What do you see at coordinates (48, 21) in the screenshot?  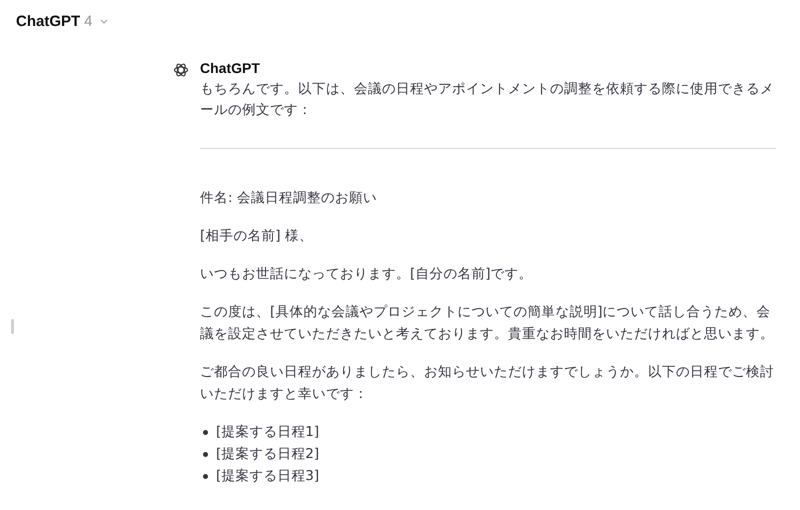 I see `model-title: ChatGPT` at bounding box center [48, 21].